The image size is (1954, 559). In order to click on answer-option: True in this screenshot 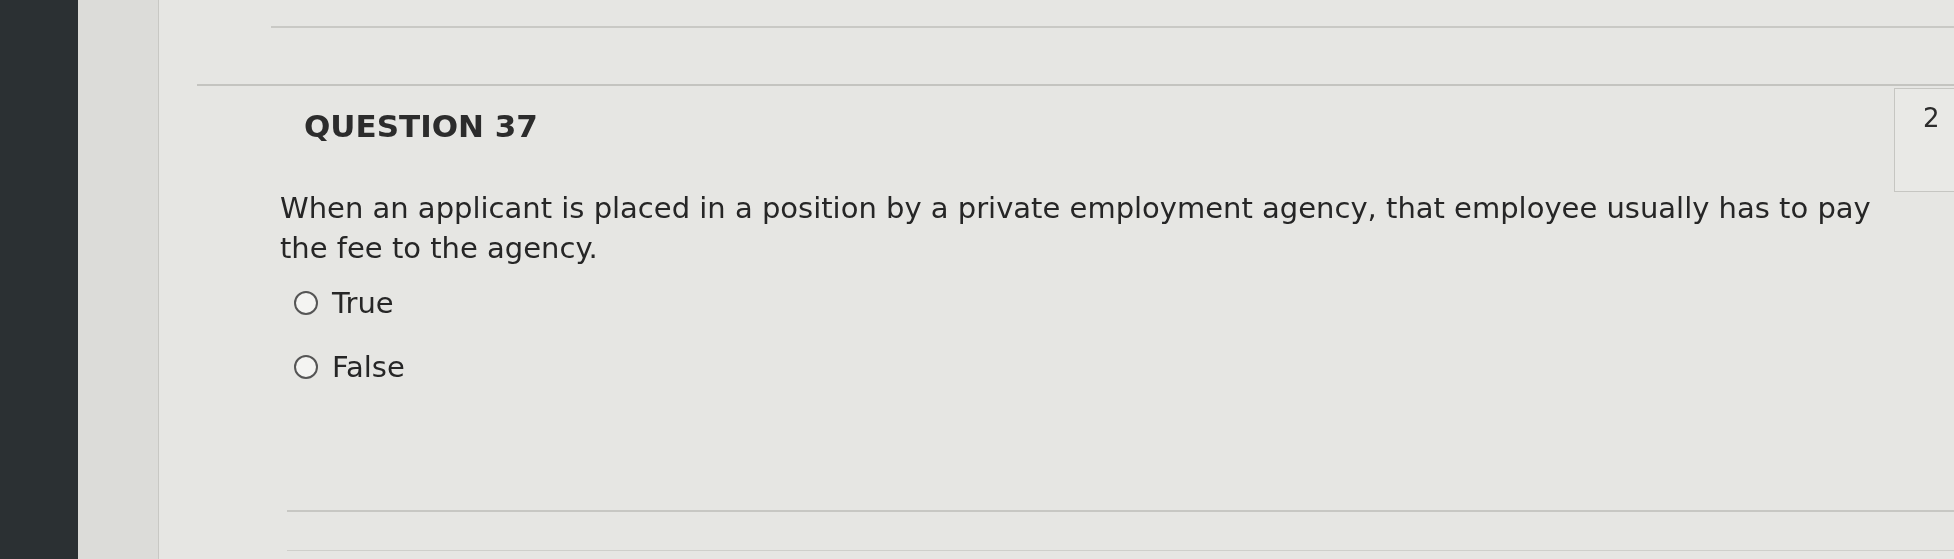, I will do `click(344, 303)`.